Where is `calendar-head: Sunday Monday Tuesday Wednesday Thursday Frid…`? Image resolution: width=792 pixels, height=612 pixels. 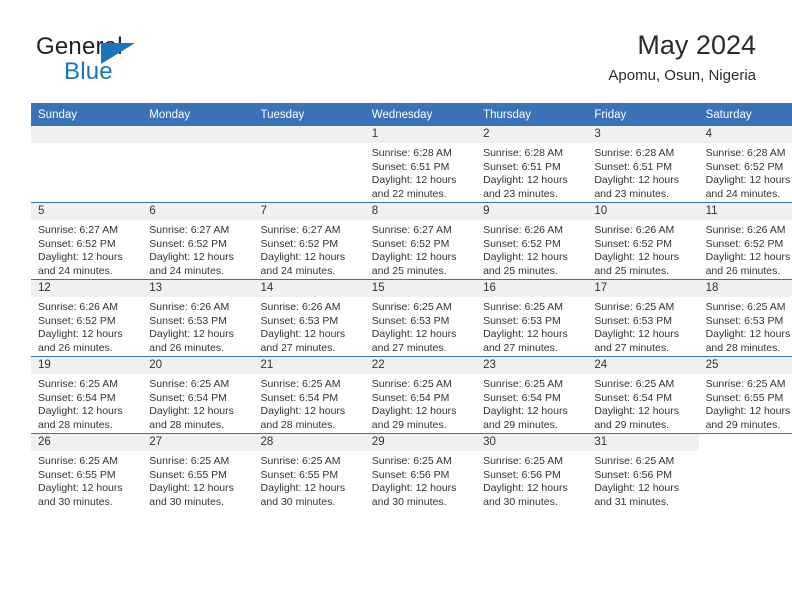 calendar-head: Sunday Monday Tuesday Wednesday Thursday Frid… is located at coordinates (411, 114).